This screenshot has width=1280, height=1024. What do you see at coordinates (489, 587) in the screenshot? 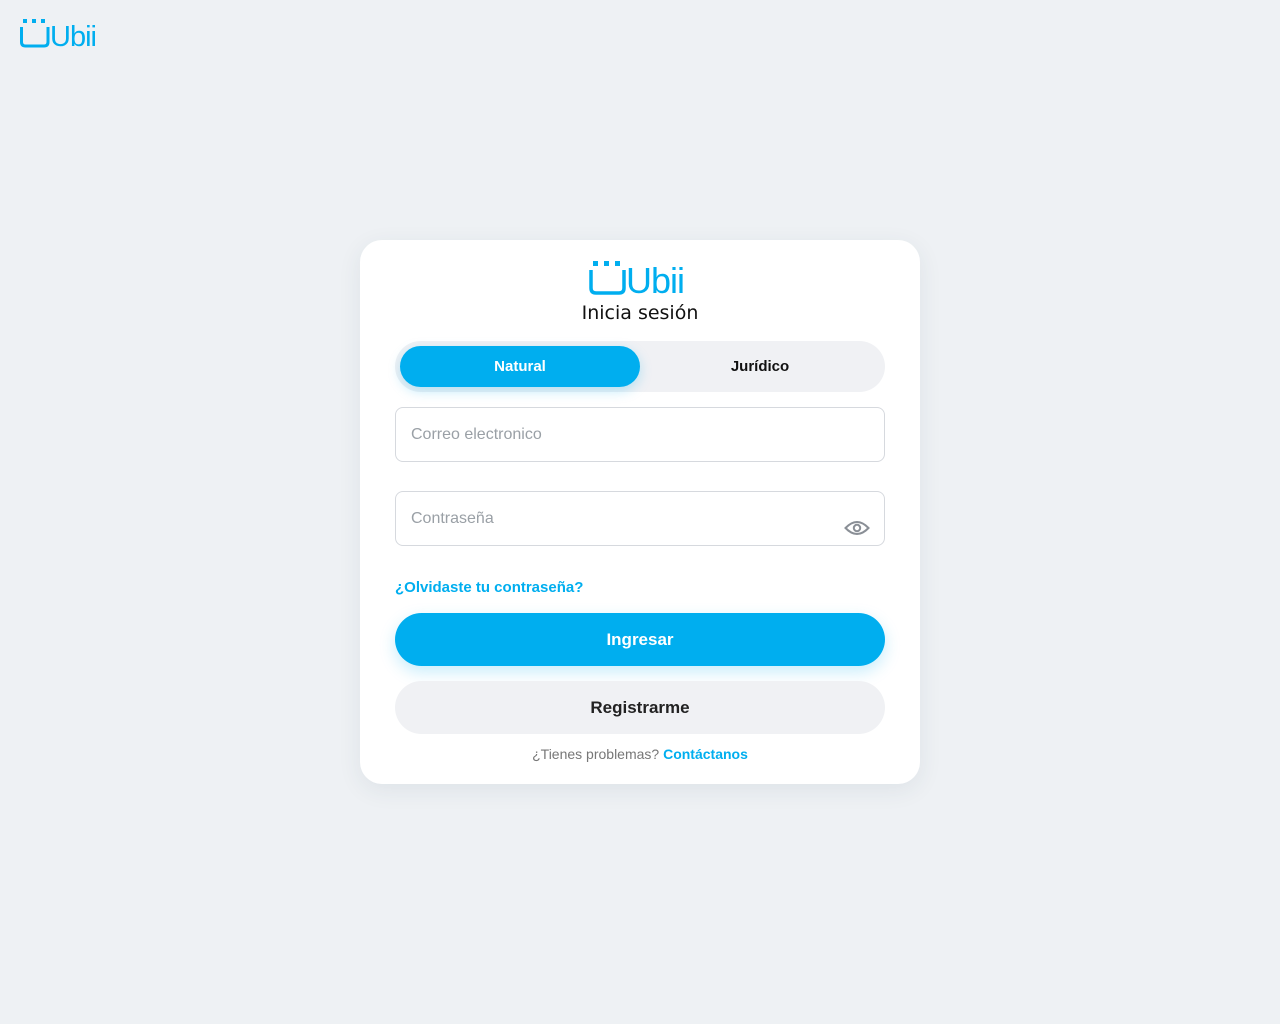
I see `forgot-password-link: ¿Olvidaste tu contraseña?` at bounding box center [489, 587].